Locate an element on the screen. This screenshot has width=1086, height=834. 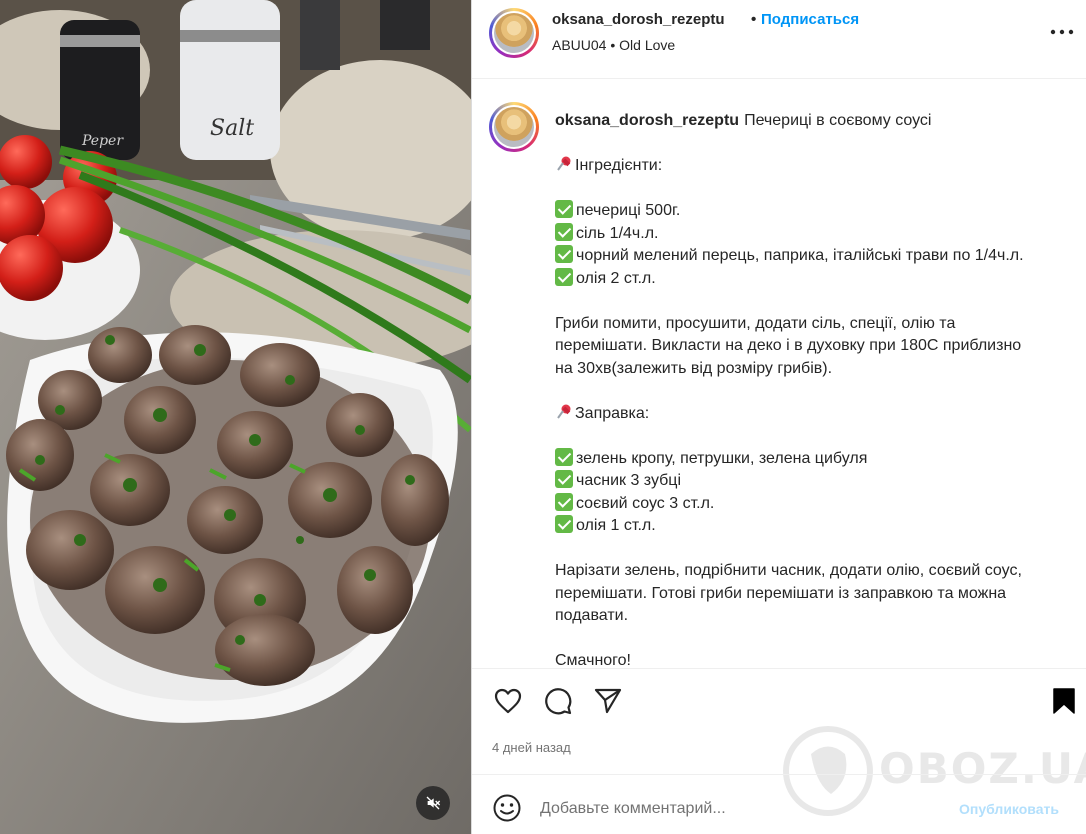
closing-line: Смачного! is located at coordinates (593, 660).